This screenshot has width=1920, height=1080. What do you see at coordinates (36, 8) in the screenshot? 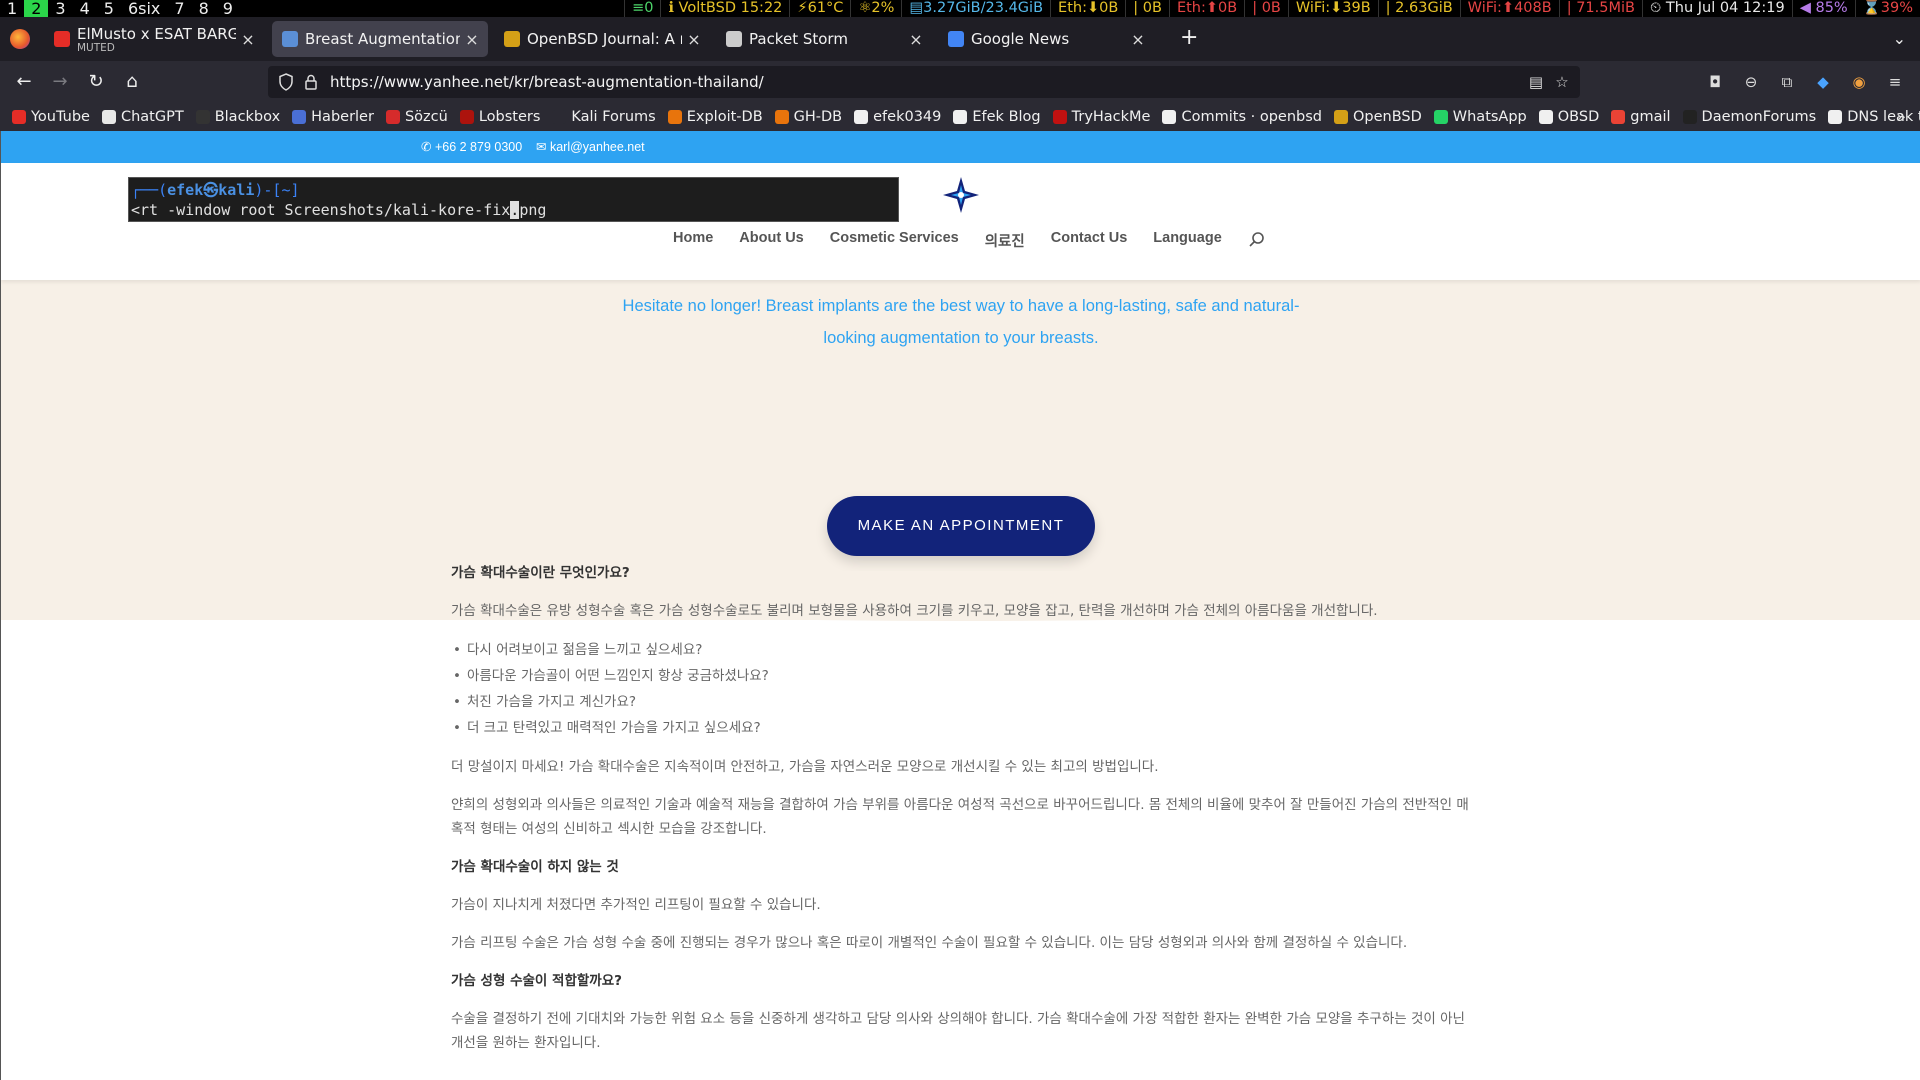
I see `workspace-2: 2` at bounding box center [36, 8].